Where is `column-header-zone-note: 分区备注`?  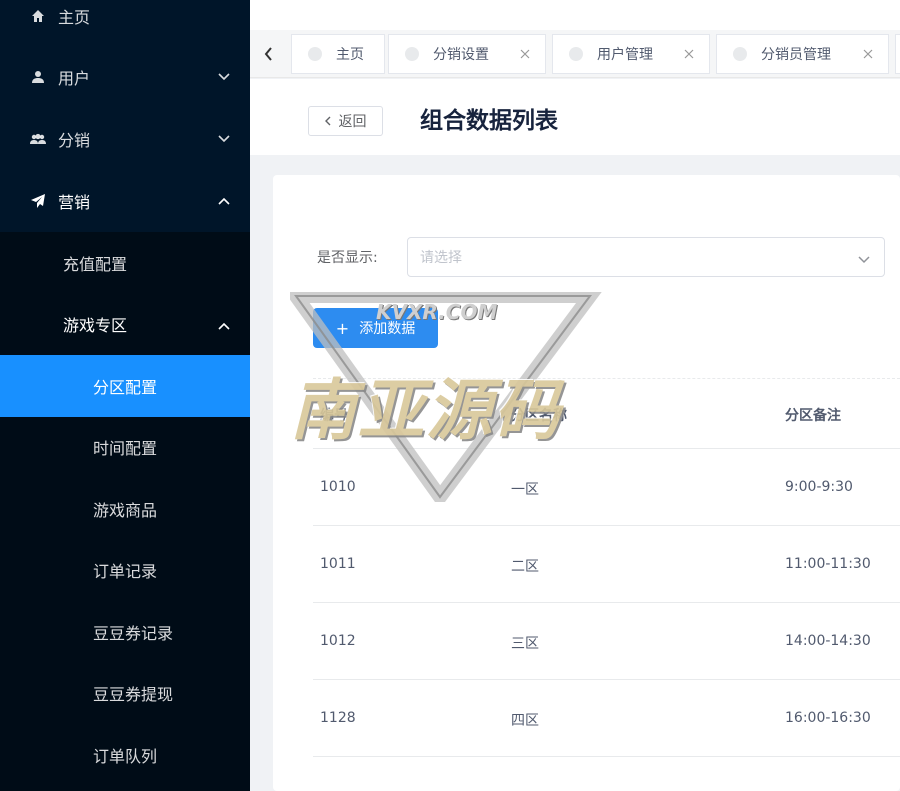 column-header-zone-note: 分区备注 is located at coordinates (813, 416).